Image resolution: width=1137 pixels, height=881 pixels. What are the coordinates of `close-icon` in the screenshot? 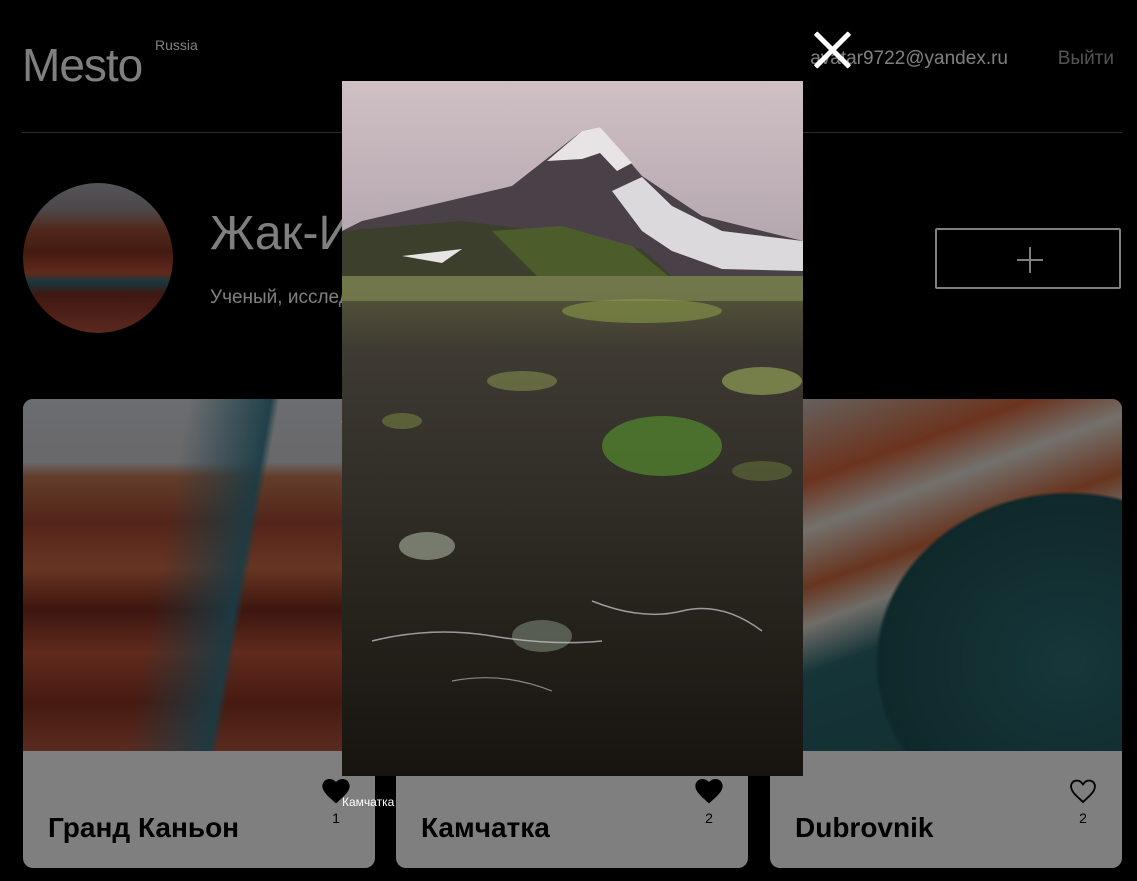 It's located at (832, 50).